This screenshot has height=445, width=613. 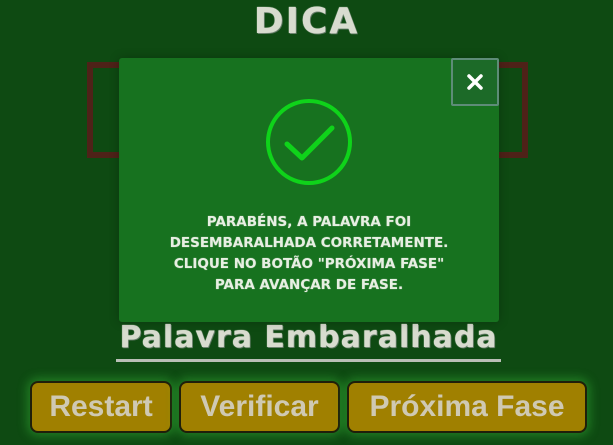 I want to click on scrambled-word: Palavra Embaralhada, so click(x=308, y=339).